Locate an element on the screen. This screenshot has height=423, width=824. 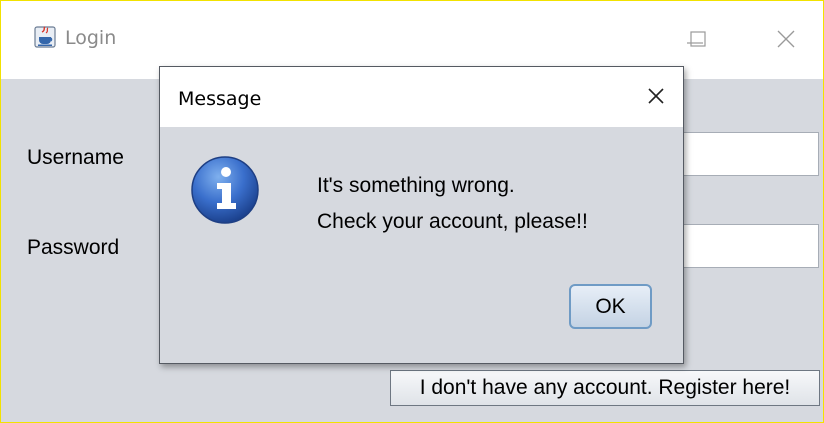
ok-button: OK is located at coordinates (610, 306).